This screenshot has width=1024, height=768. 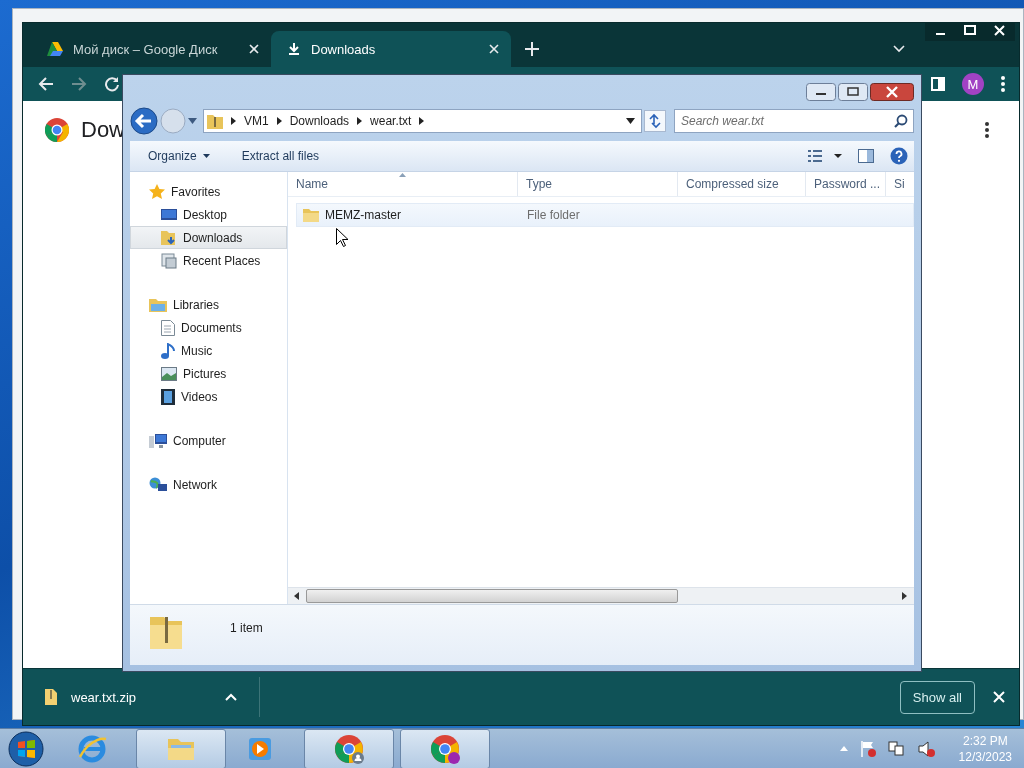 What do you see at coordinates (208, 214) in the screenshot?
I see `nav-item: Desktop` at bounding box center [208, 214].